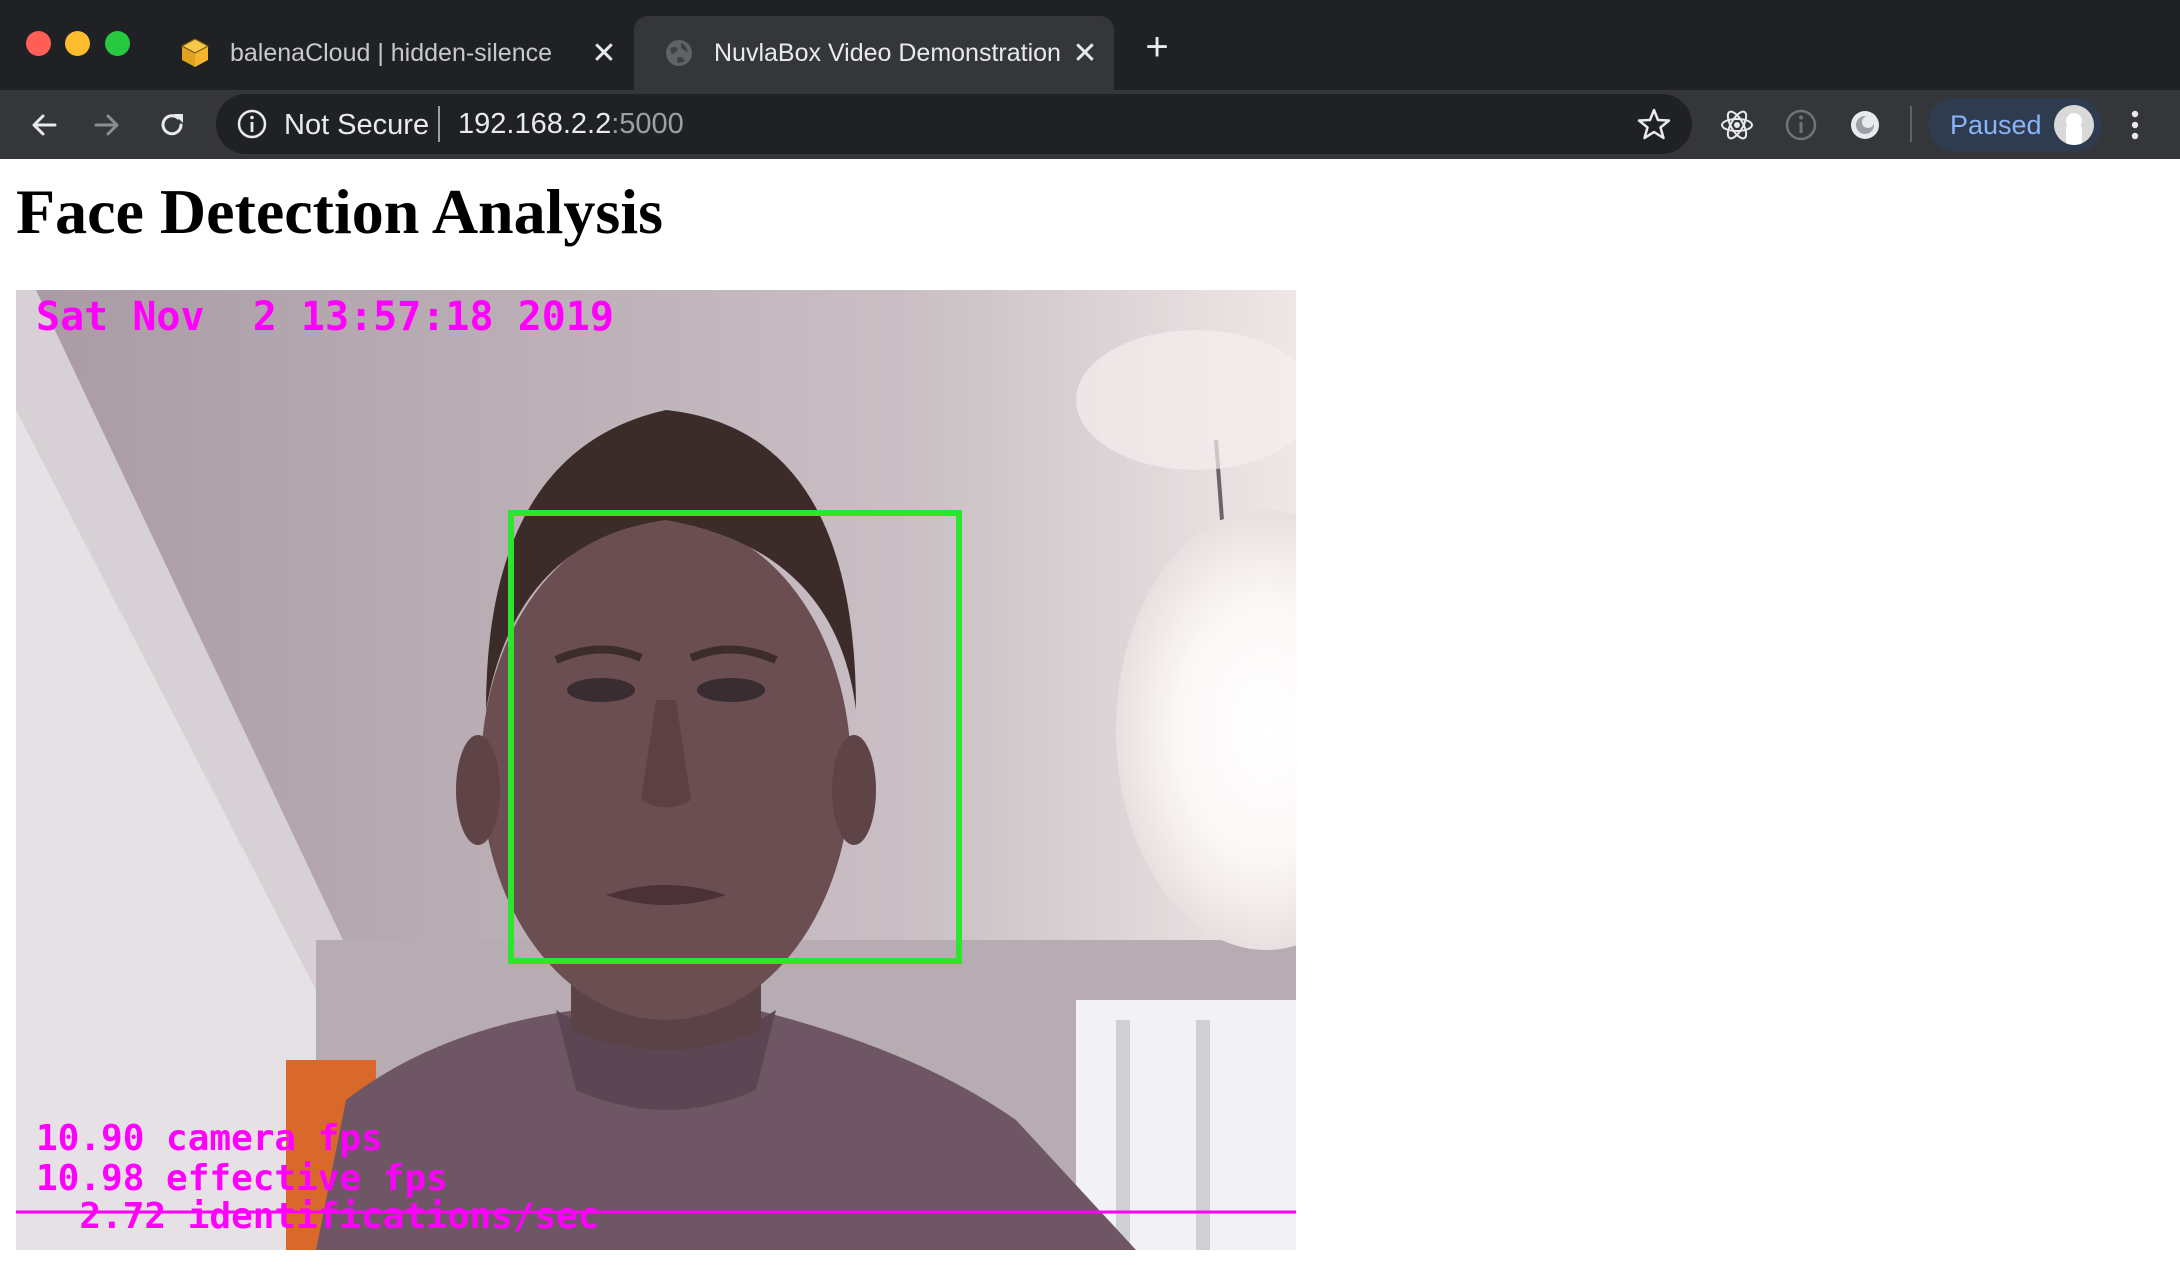 Image resolution: width=2180 pixels, height=1278 pixels. I want to click on new-tab-button: +, so click(1157, 47).